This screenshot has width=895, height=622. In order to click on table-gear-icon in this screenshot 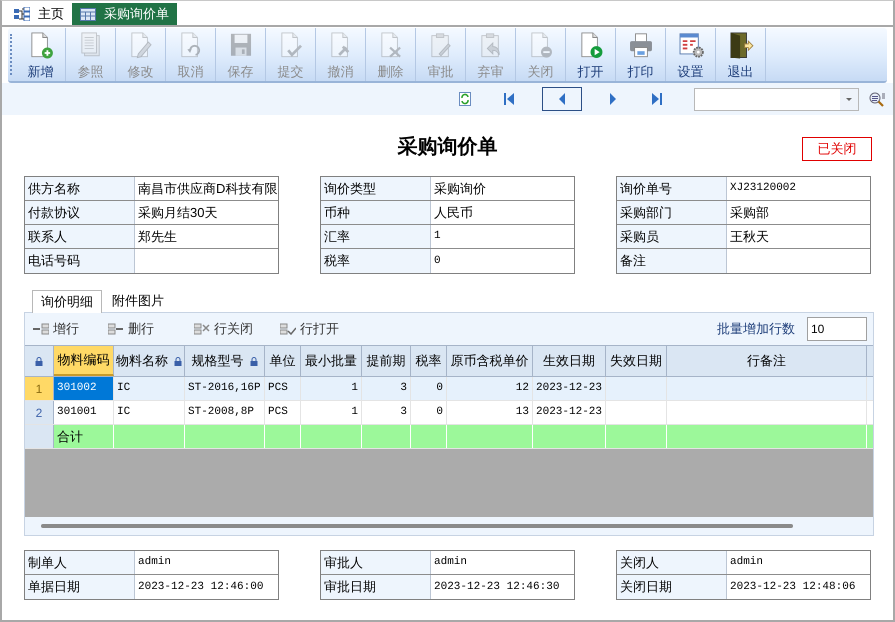, I will do `click(690, 45)`.